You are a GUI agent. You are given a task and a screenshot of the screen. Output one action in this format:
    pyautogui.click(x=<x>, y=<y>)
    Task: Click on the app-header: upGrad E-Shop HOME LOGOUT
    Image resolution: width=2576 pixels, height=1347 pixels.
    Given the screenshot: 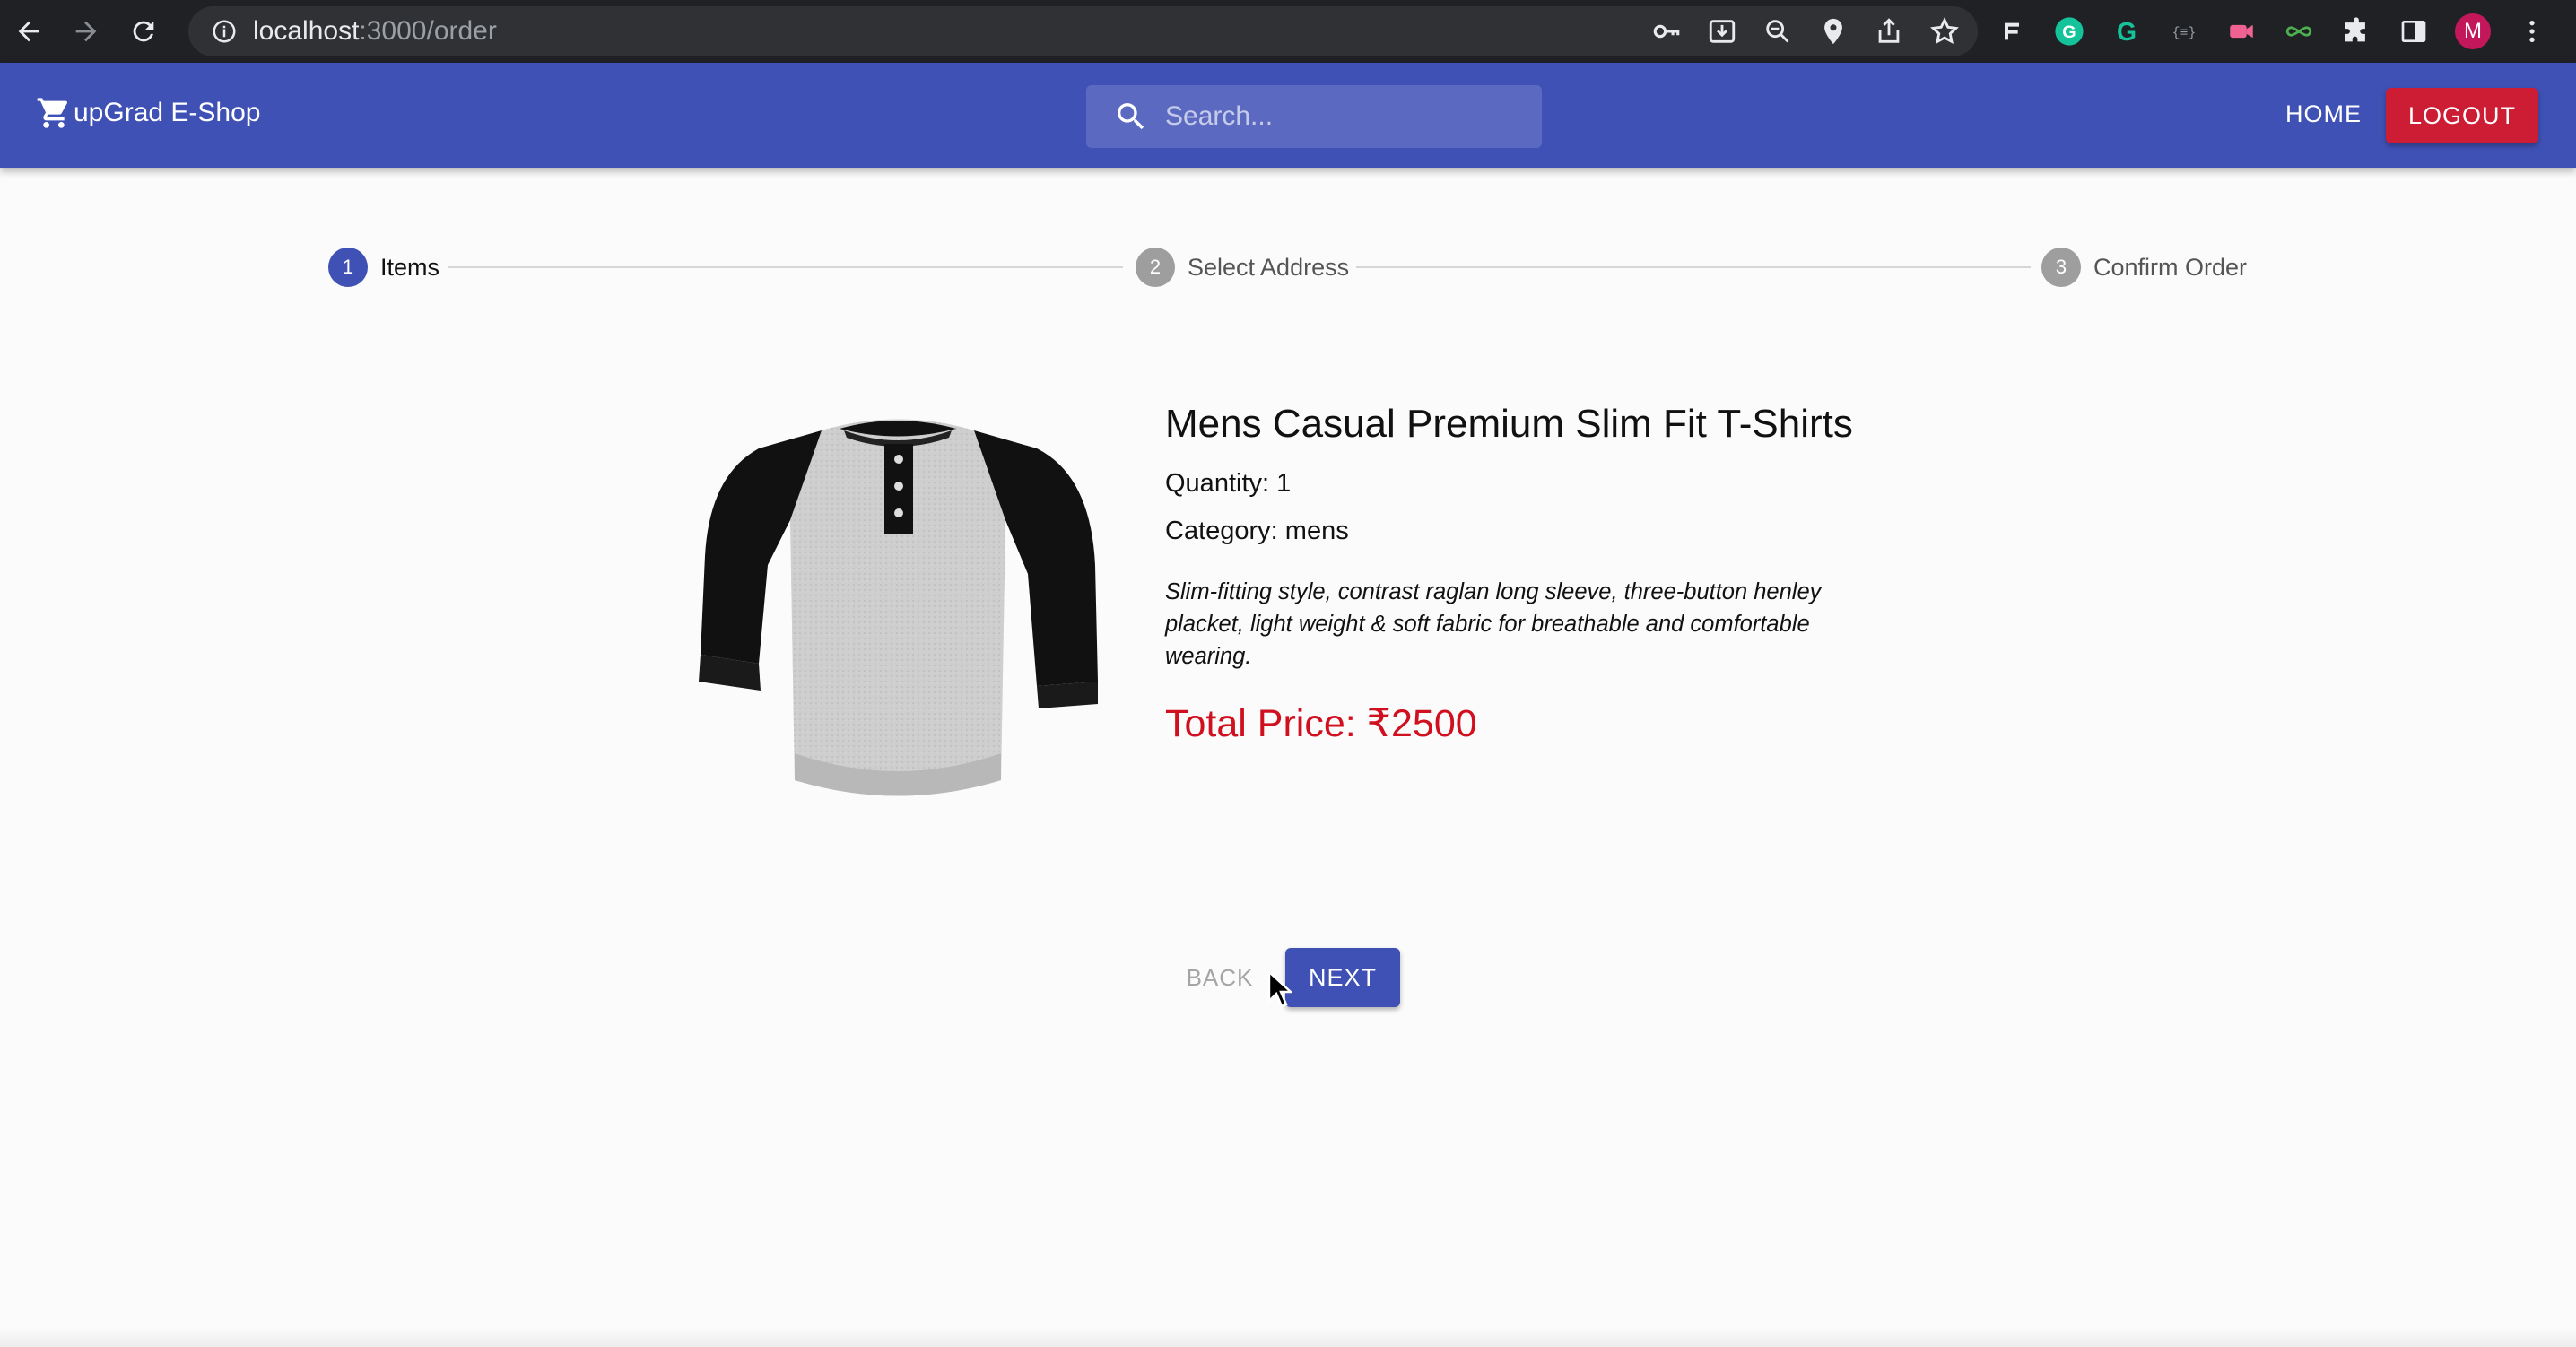 What is the action you would take?
    pyautogui.click(x=1288, y=115)
    